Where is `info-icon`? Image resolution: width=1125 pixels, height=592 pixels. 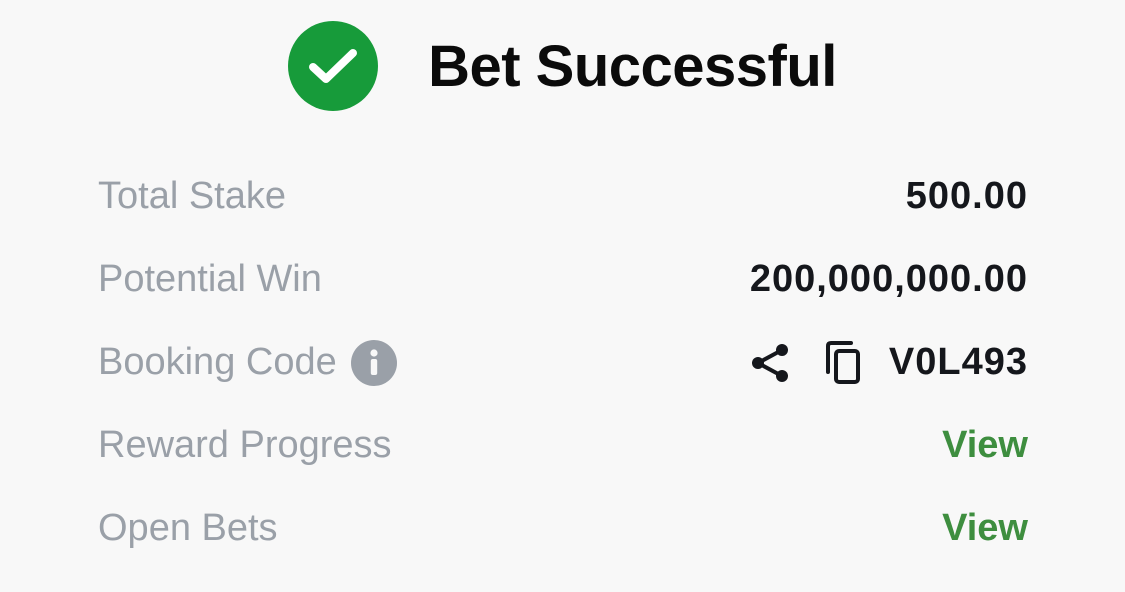
info-icon is located at coordinates (373, 362).